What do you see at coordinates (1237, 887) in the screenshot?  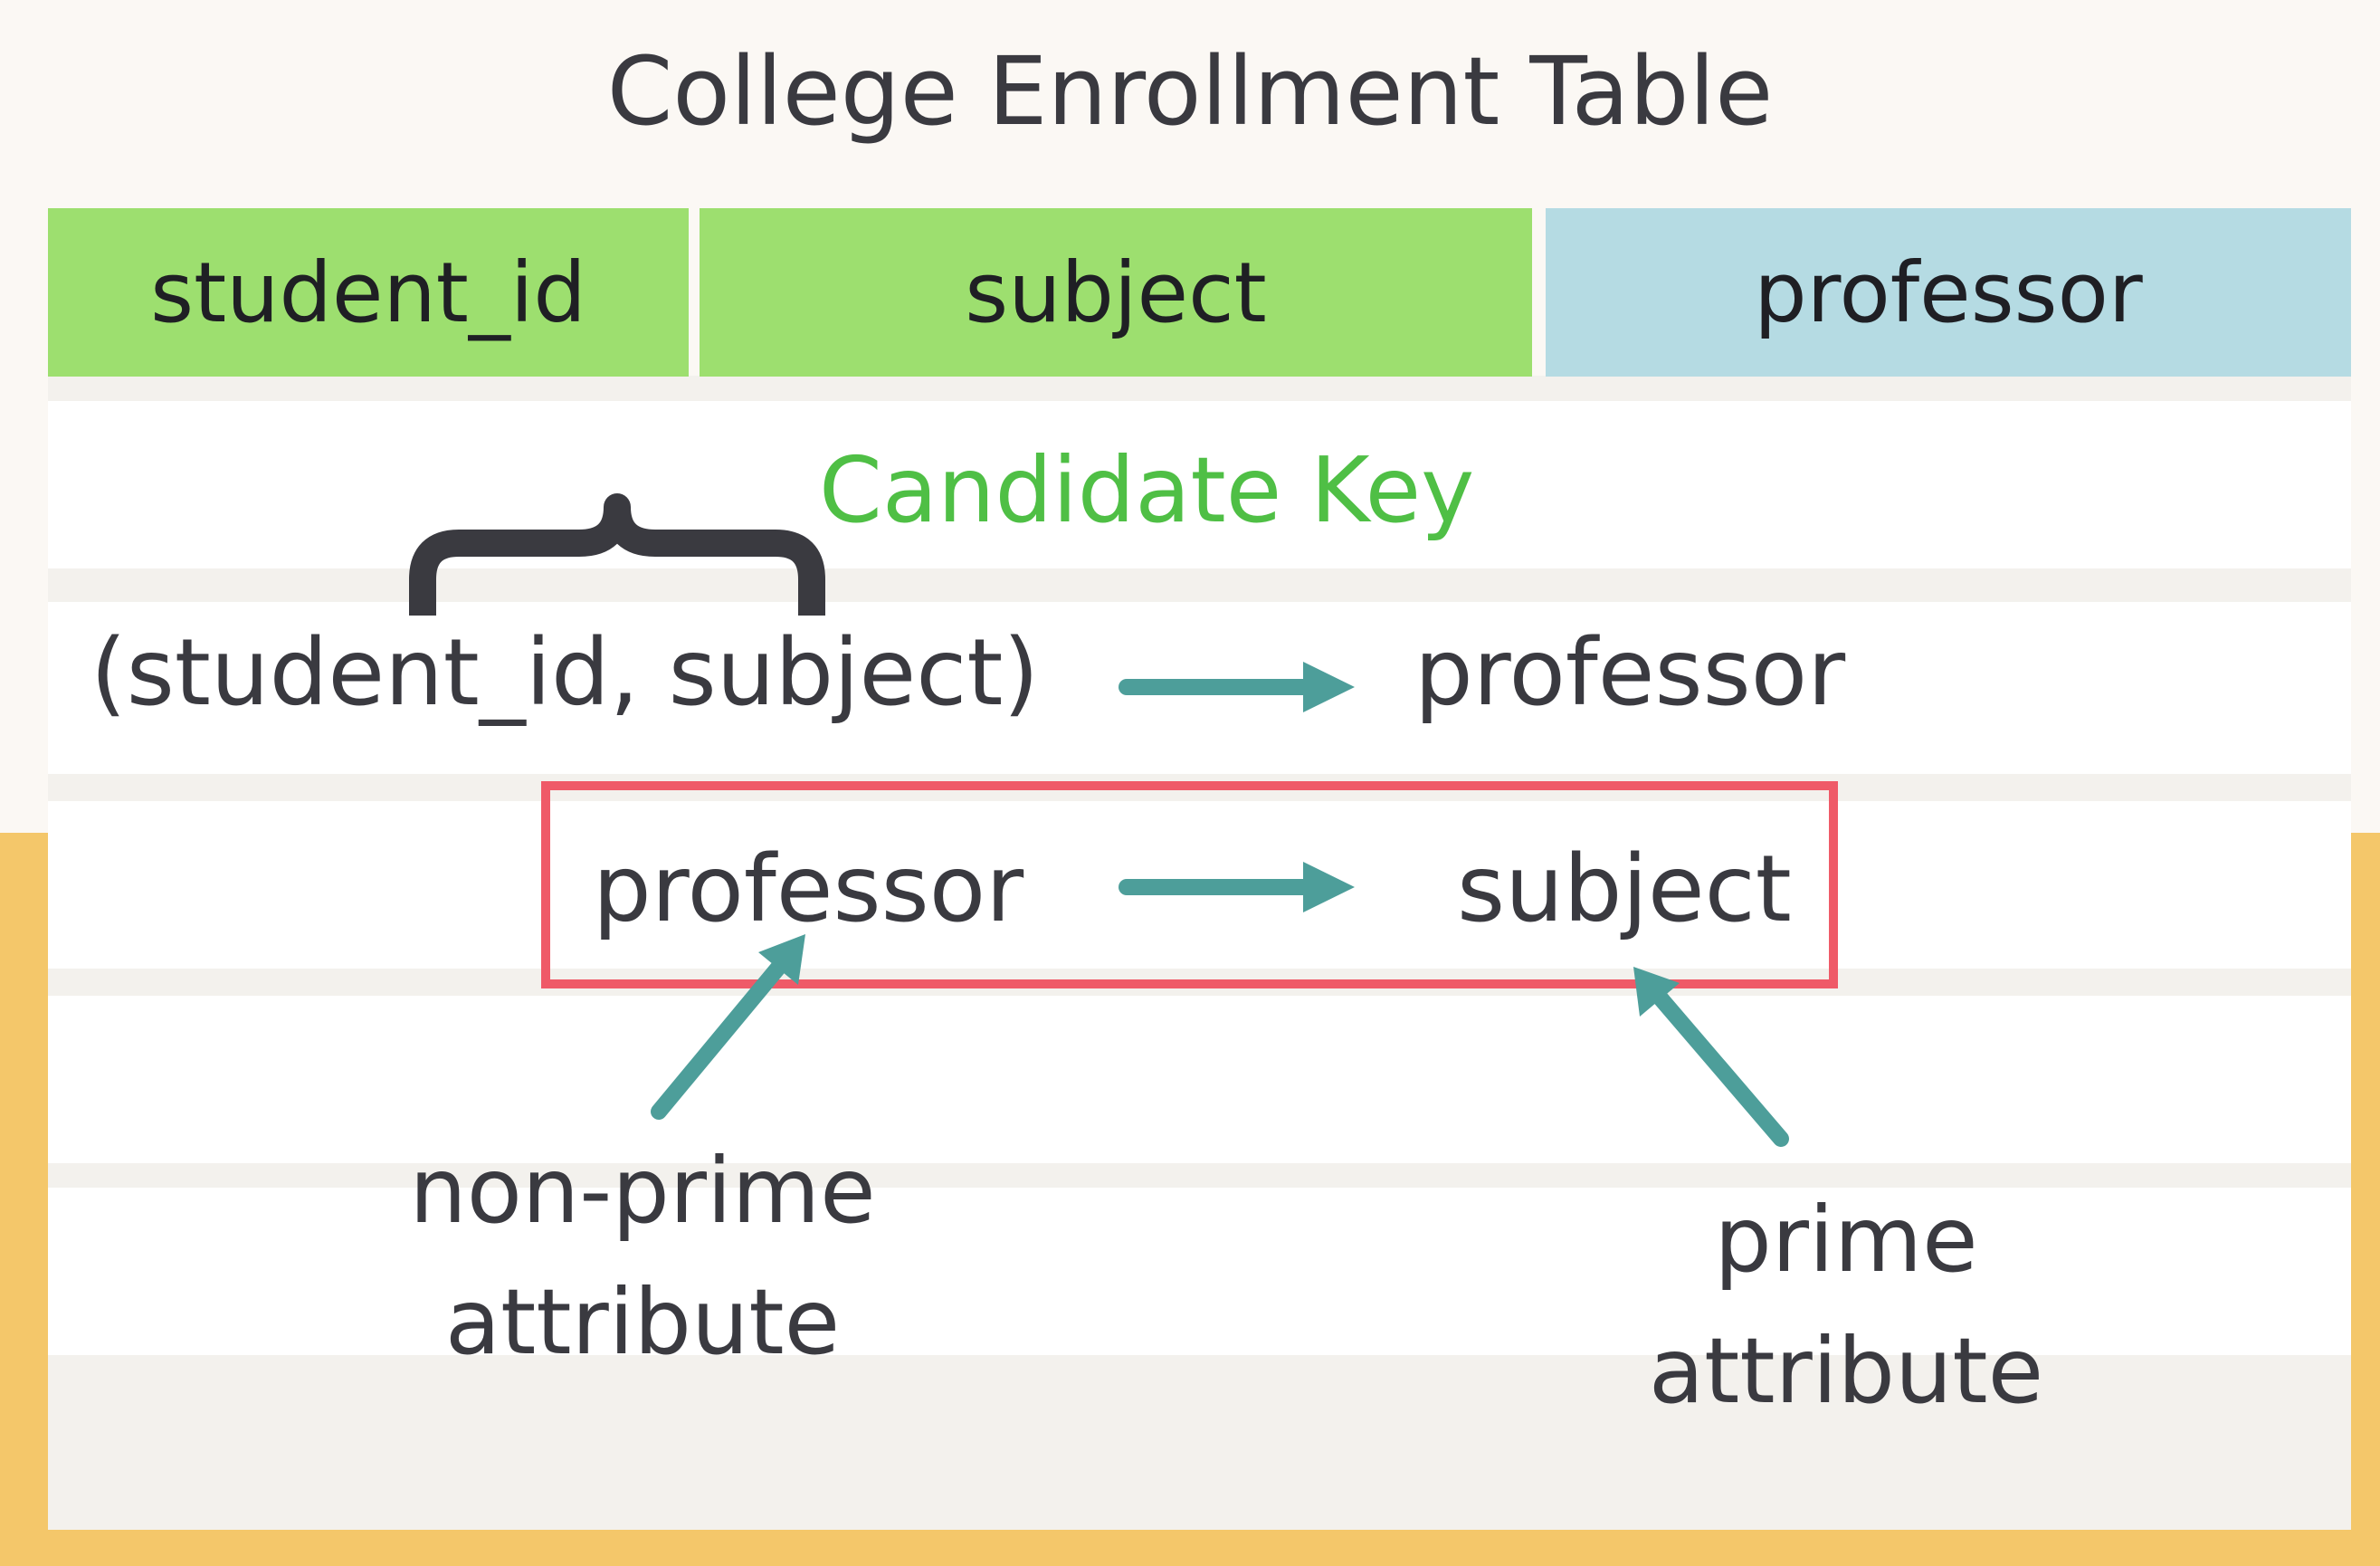 I see `dependency-2-arrow-icon` at bounding box center [1237, 887].